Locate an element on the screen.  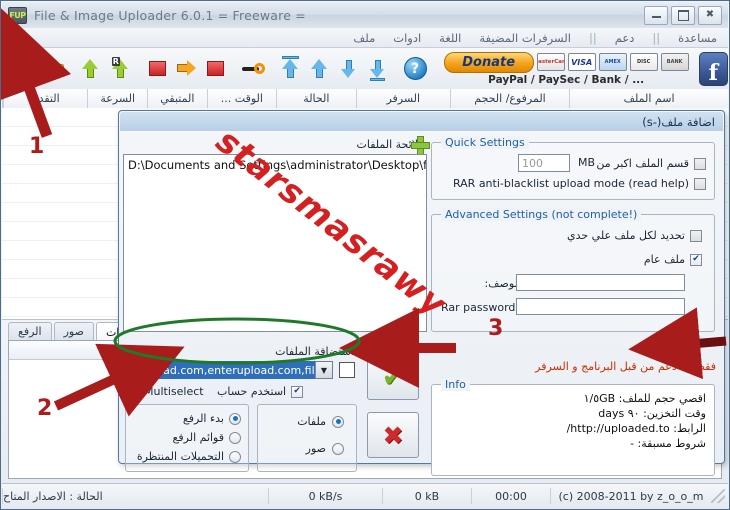
dialog-add-file-button is located at coordinates (420, 145).